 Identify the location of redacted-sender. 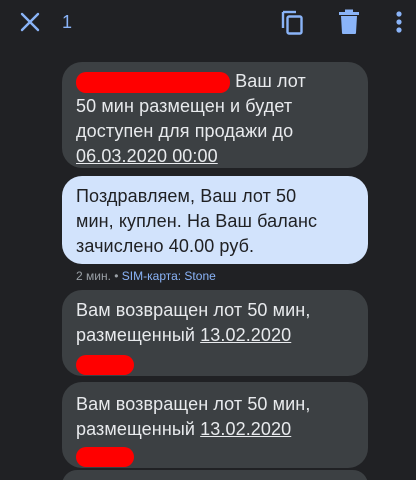
(153, 82).